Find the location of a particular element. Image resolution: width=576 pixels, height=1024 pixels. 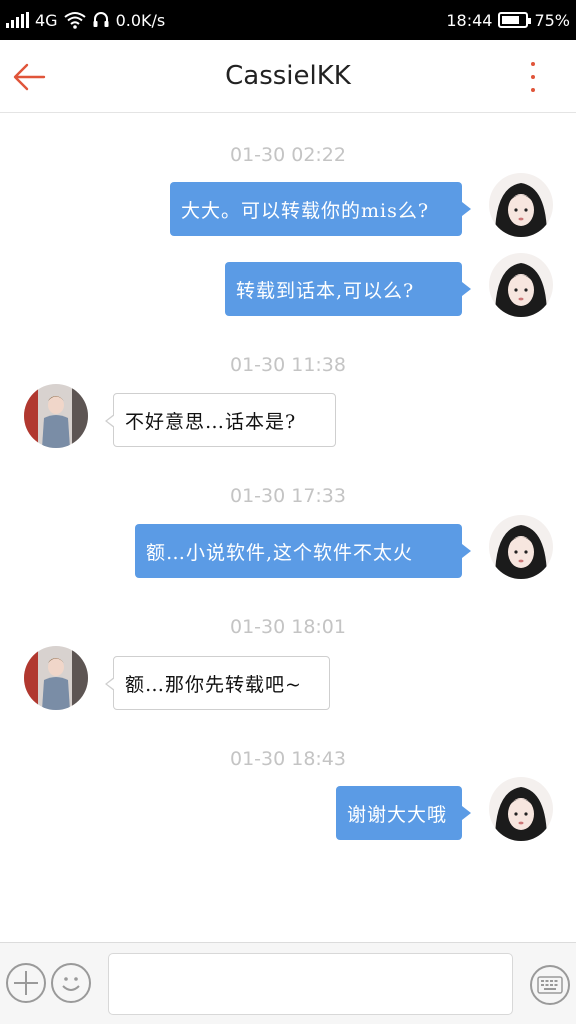

headset-icon is located at coordinates (101, 19).